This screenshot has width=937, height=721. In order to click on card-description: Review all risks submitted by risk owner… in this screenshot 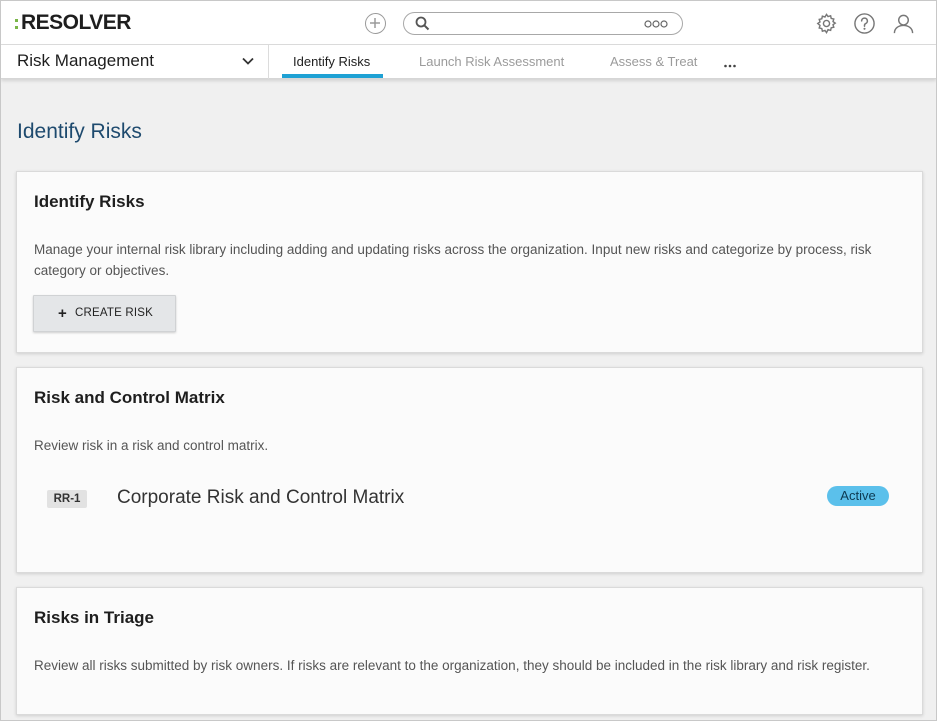, I will do `click(452, 665)`.